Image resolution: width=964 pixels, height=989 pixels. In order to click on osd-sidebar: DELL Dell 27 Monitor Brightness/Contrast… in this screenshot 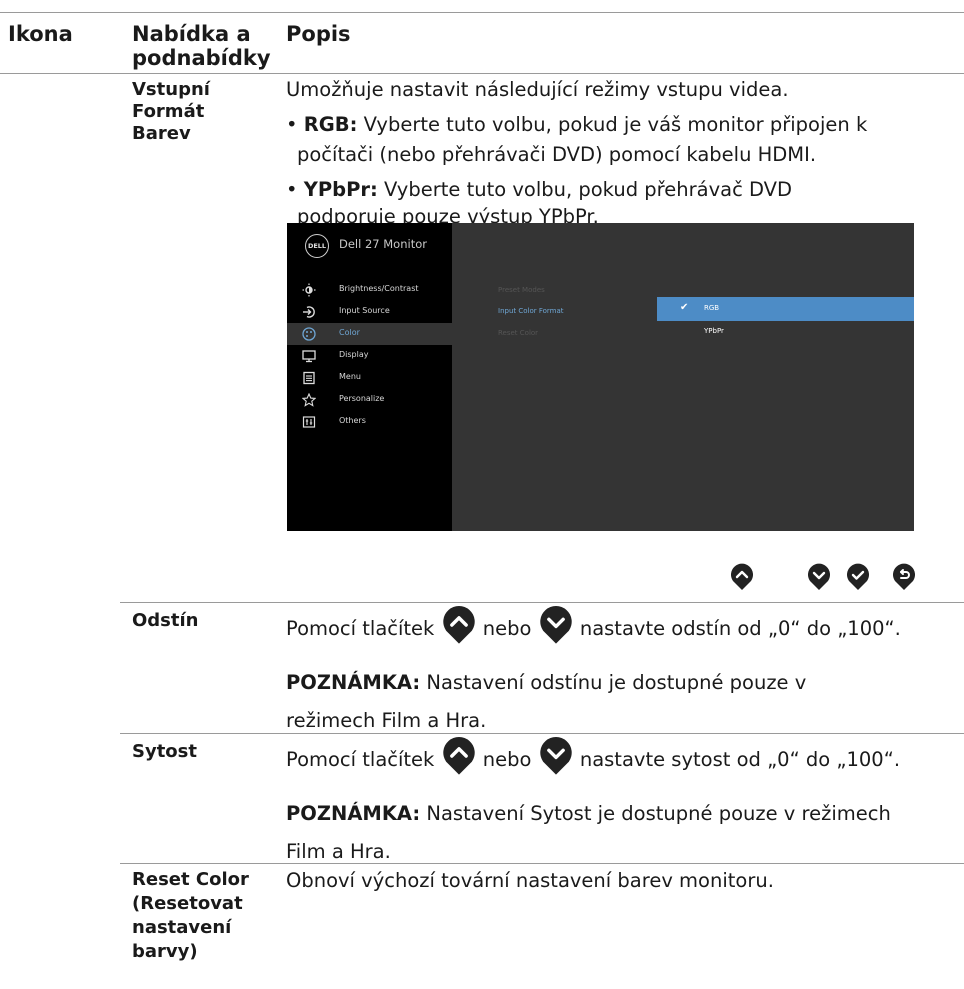, I will do `click(369, 377)`.